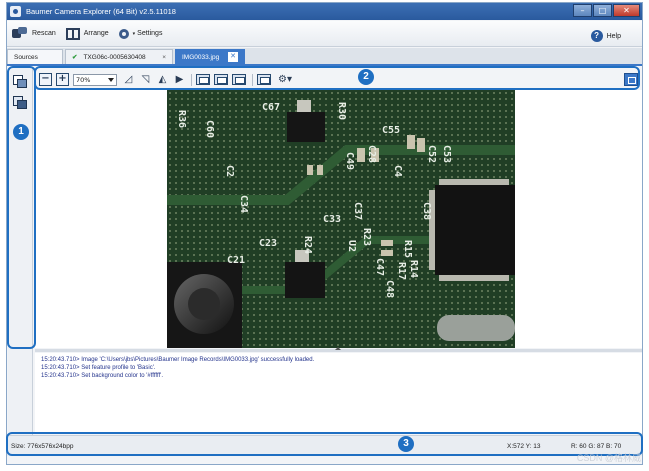  Describe the element at coordinates (602, 10) in the screenshot. I see `maximize-button: □` at that location.